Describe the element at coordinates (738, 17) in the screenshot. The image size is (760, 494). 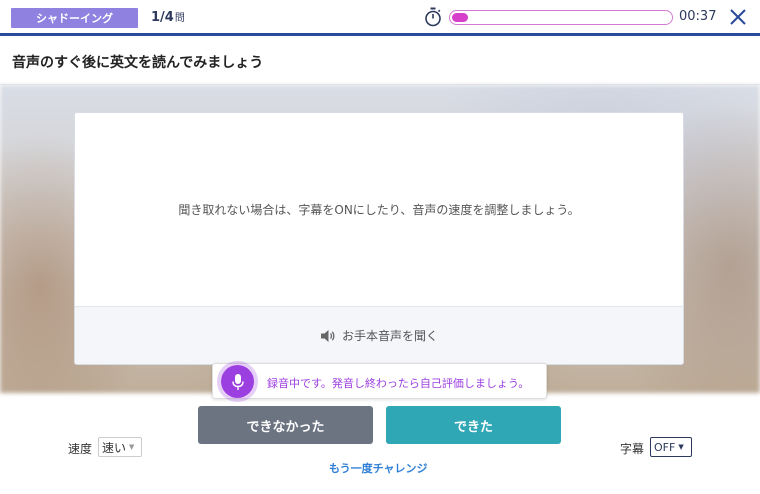
I see `close-icon` at that location.